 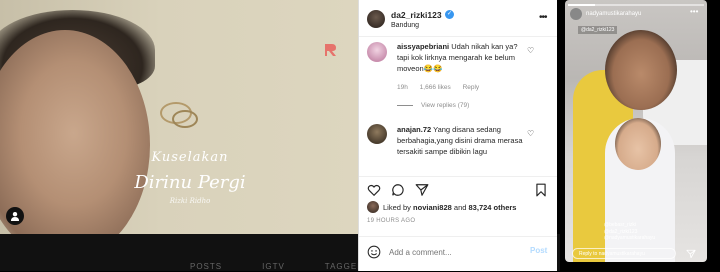 What do you see at coordinates (376, 19) in the screenshot?
I see `author-avatar` at bounding box center [376, 19].